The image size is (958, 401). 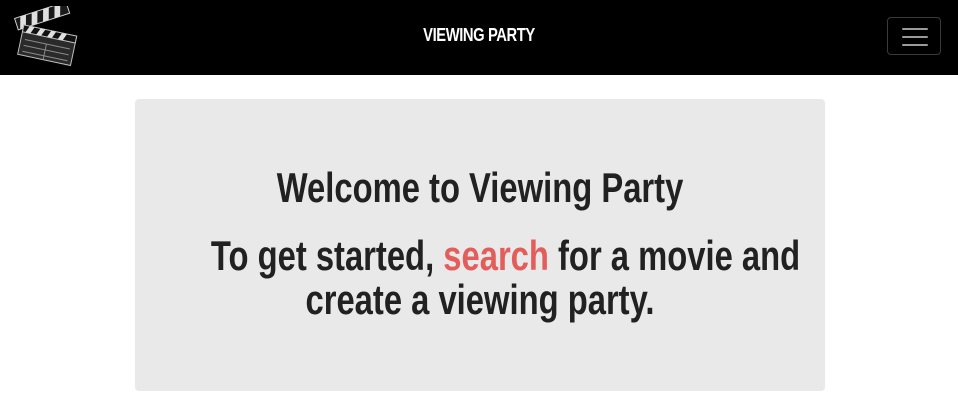 I want to click on search-link: search, so click(x=496, y=255).